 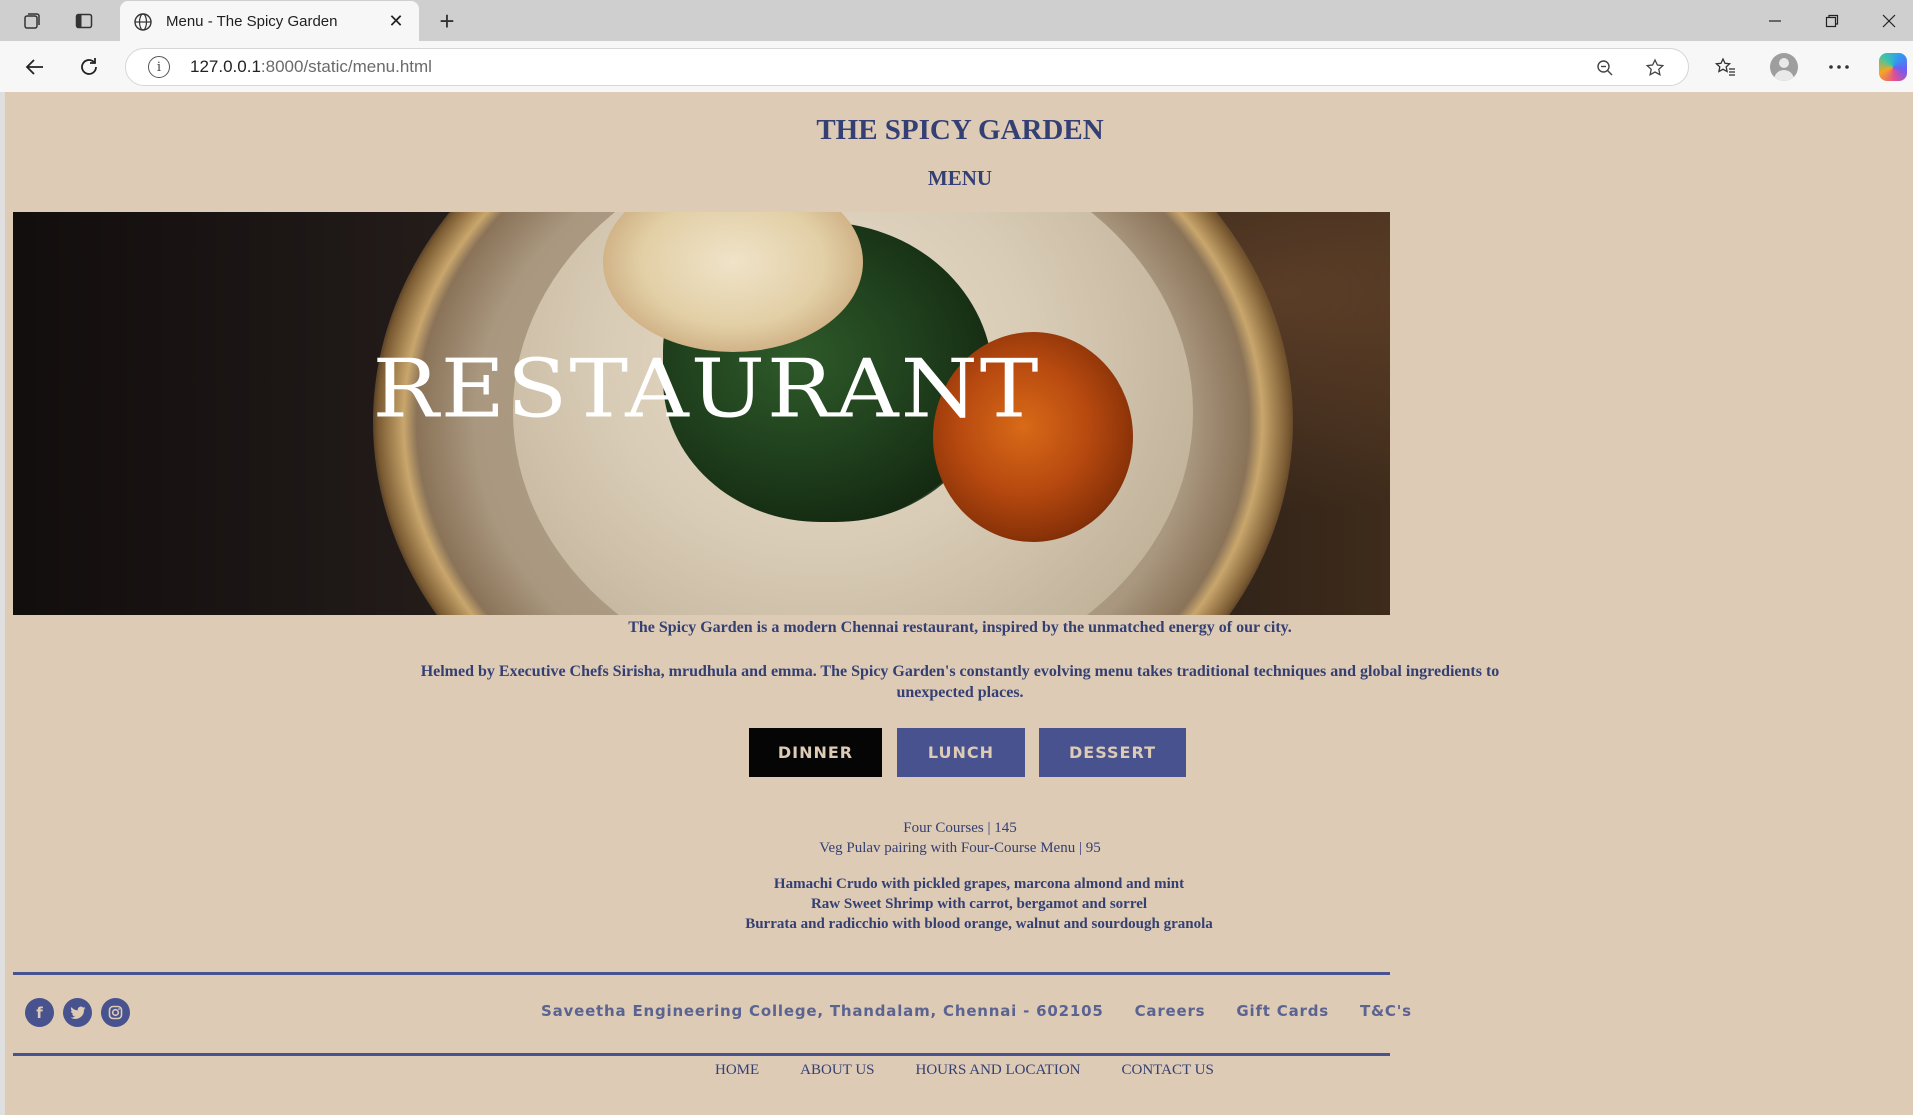 What do you see at coordinates (447, 21) in the screenshot?
I see `new-tab-button: +` at bounding box center [447, 21].